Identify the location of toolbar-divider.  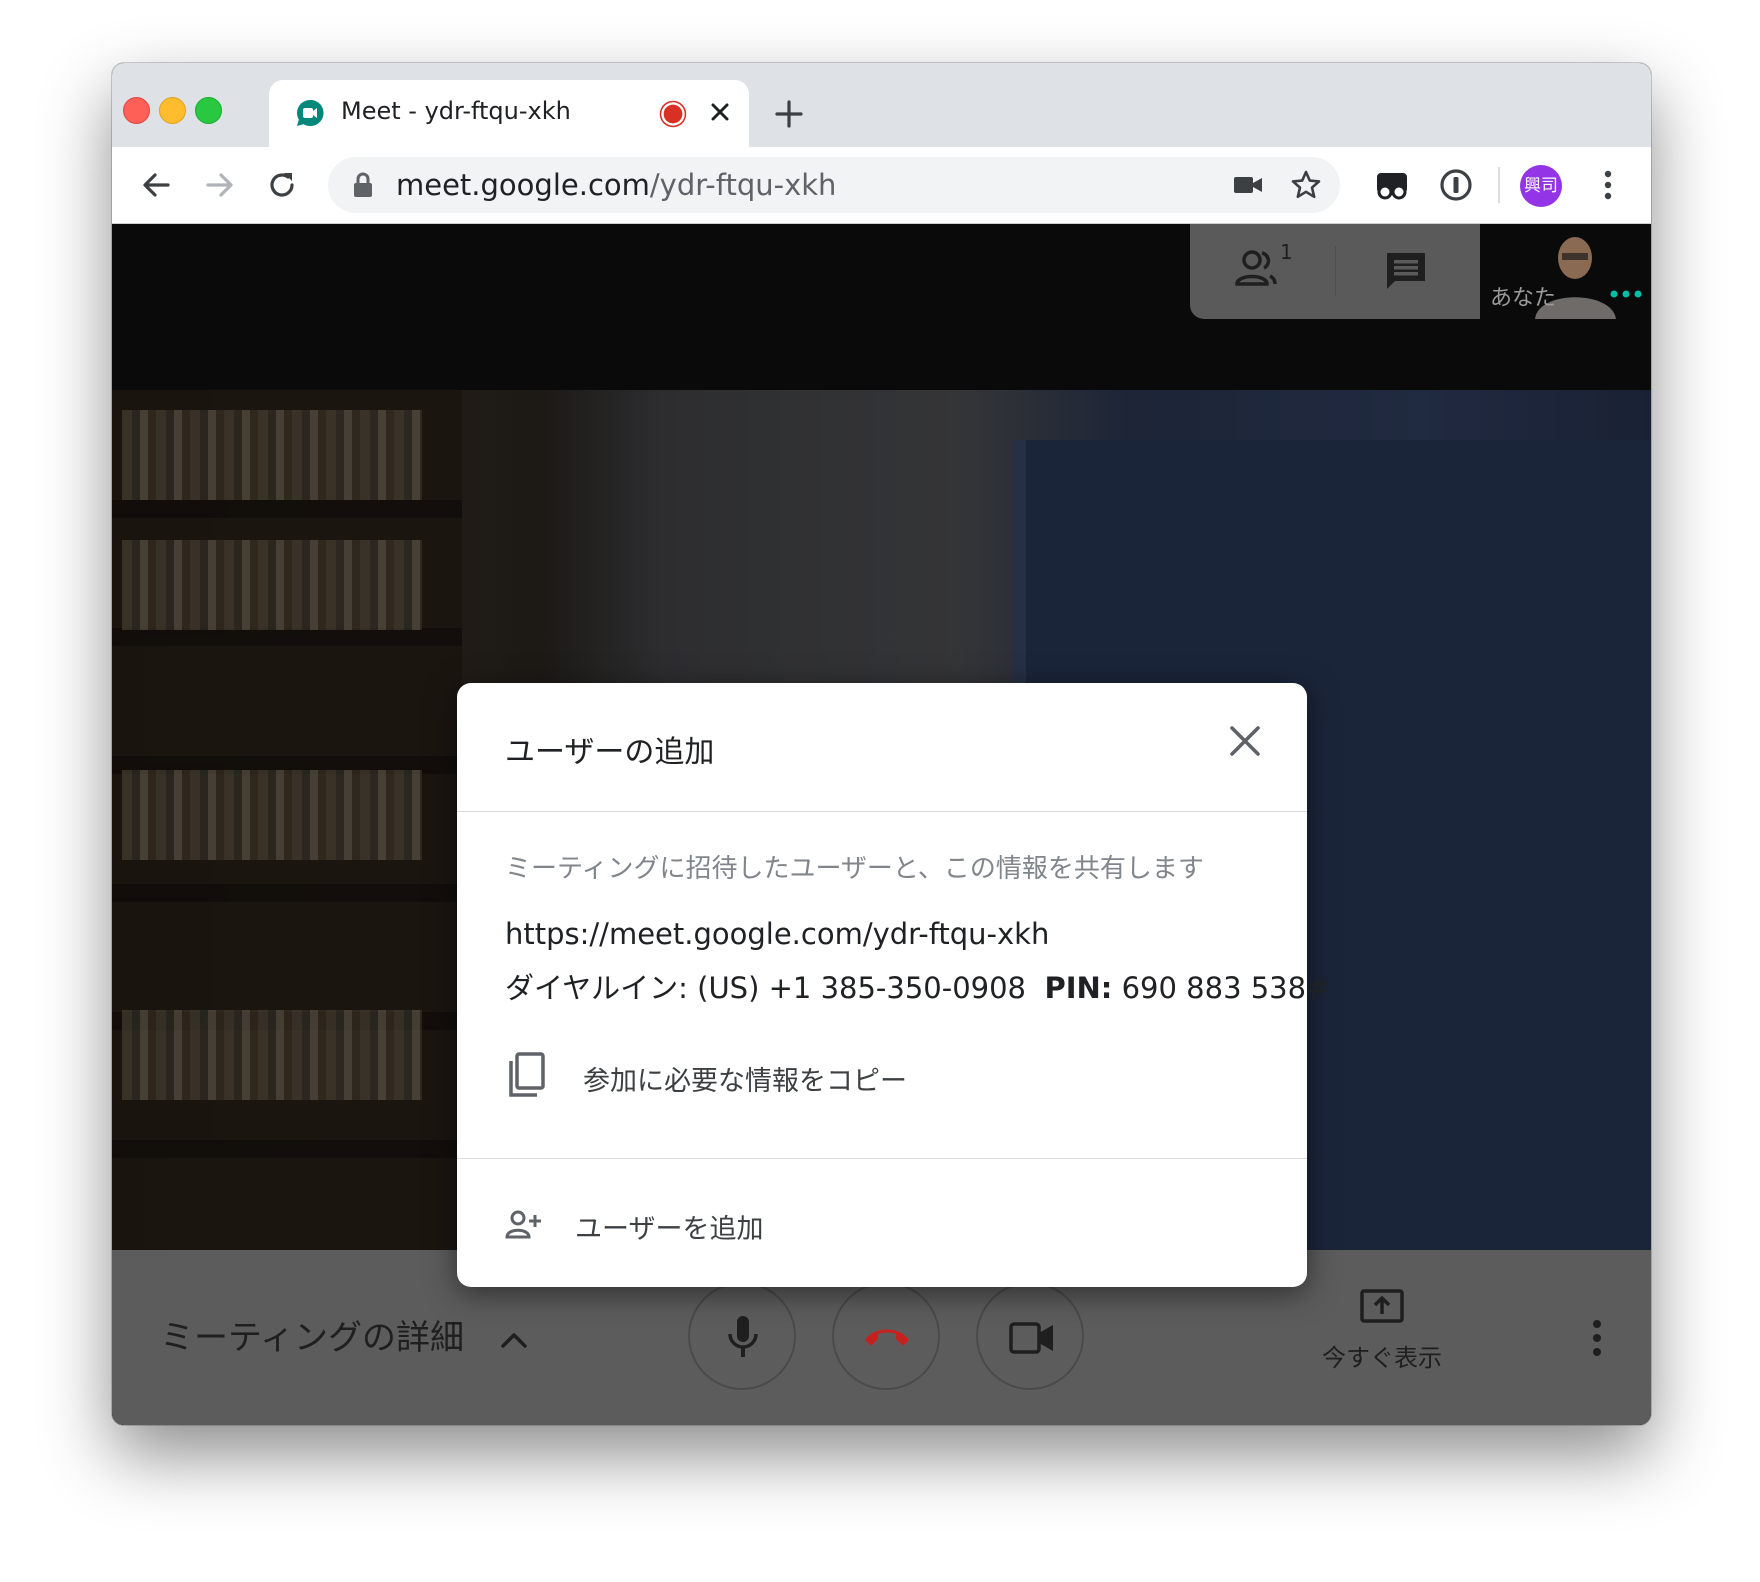
(1499, 185).